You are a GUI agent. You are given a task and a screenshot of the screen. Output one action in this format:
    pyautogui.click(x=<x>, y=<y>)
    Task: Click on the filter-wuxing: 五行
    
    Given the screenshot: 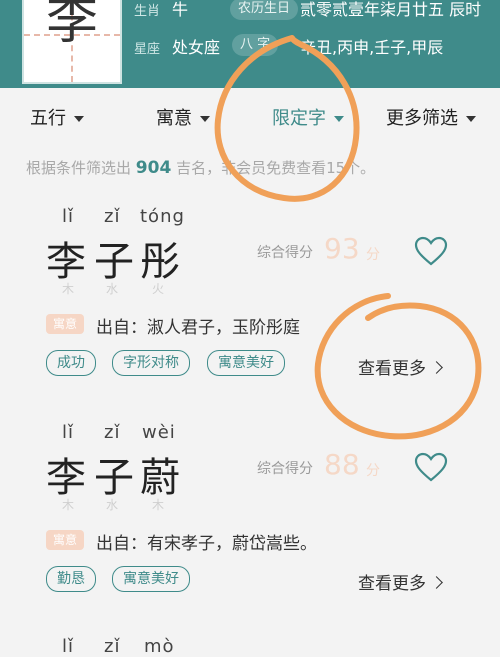 What is the action you would take?
    pyautogui.click(x=57, y=117)
    